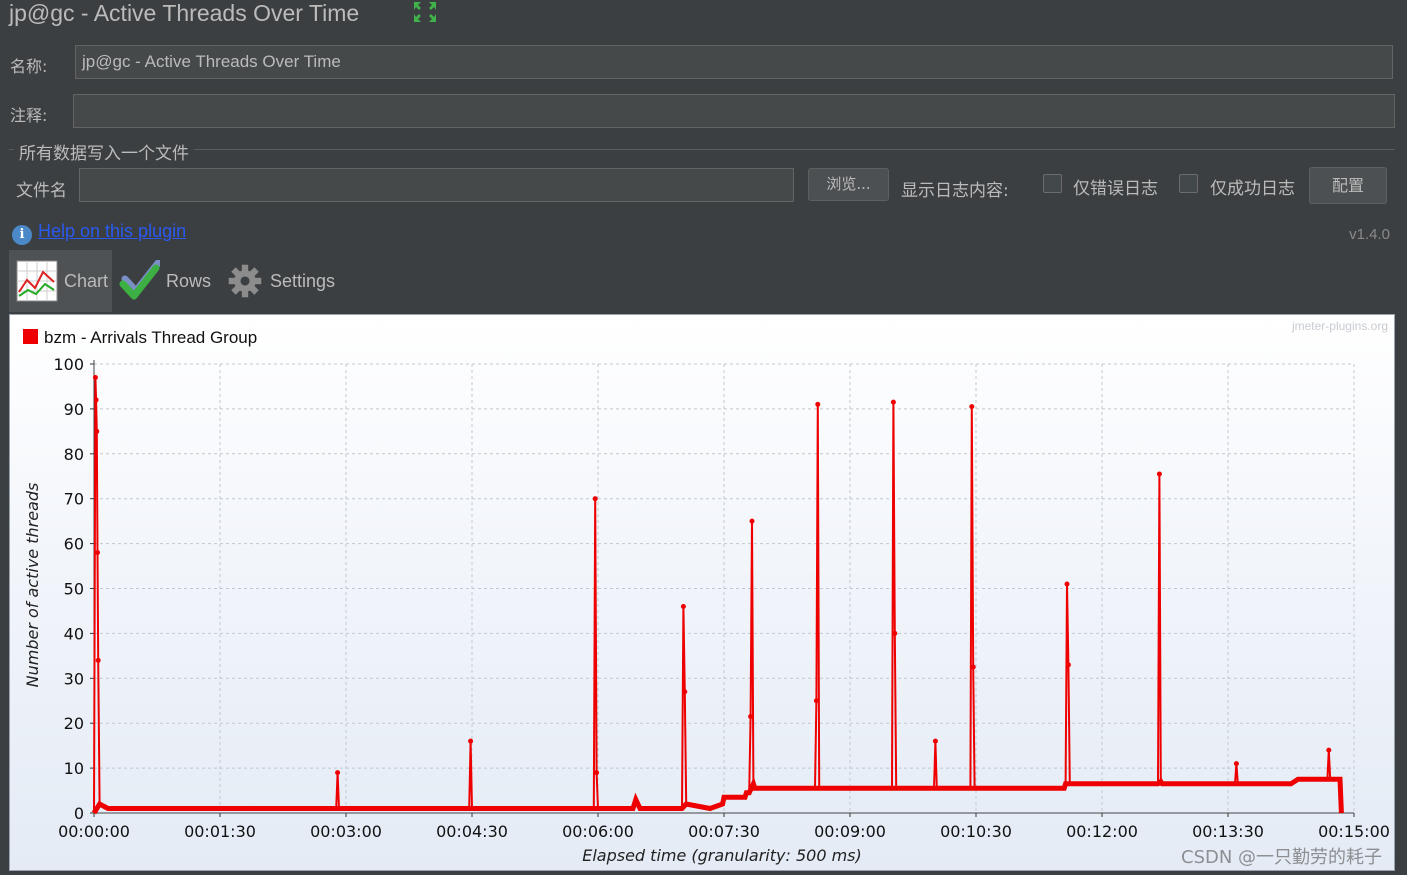  I want to click on checkmark-icon, so click(139, 280).